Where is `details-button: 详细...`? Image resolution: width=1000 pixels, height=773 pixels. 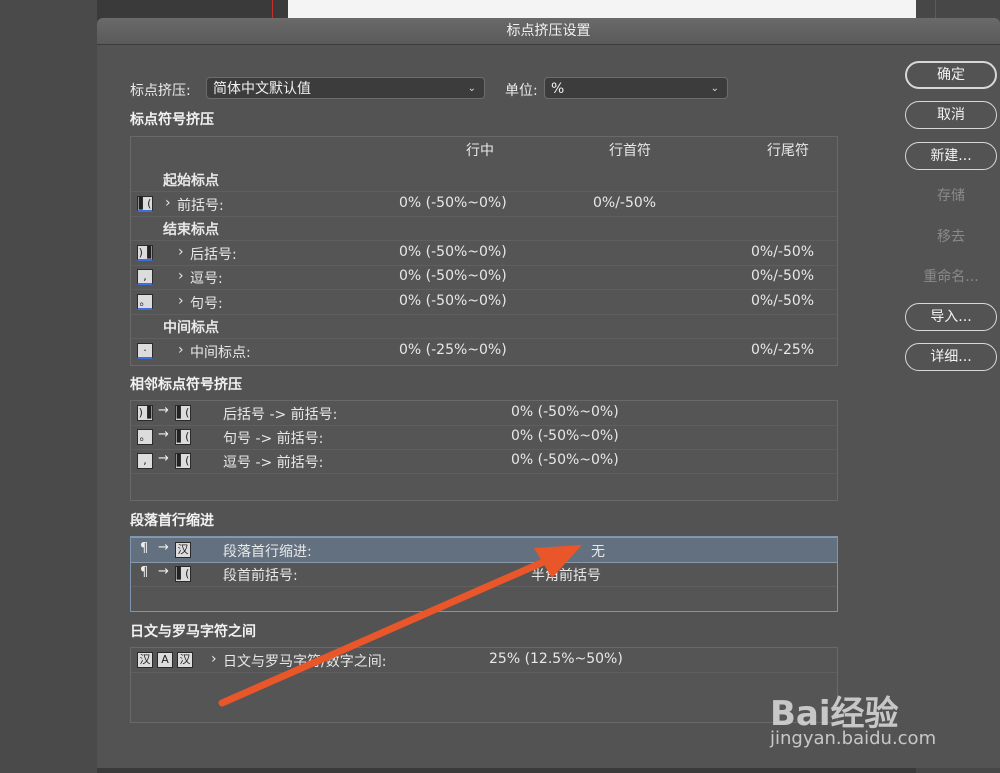 details-button: 详细... is located at coordinates (951, 357).